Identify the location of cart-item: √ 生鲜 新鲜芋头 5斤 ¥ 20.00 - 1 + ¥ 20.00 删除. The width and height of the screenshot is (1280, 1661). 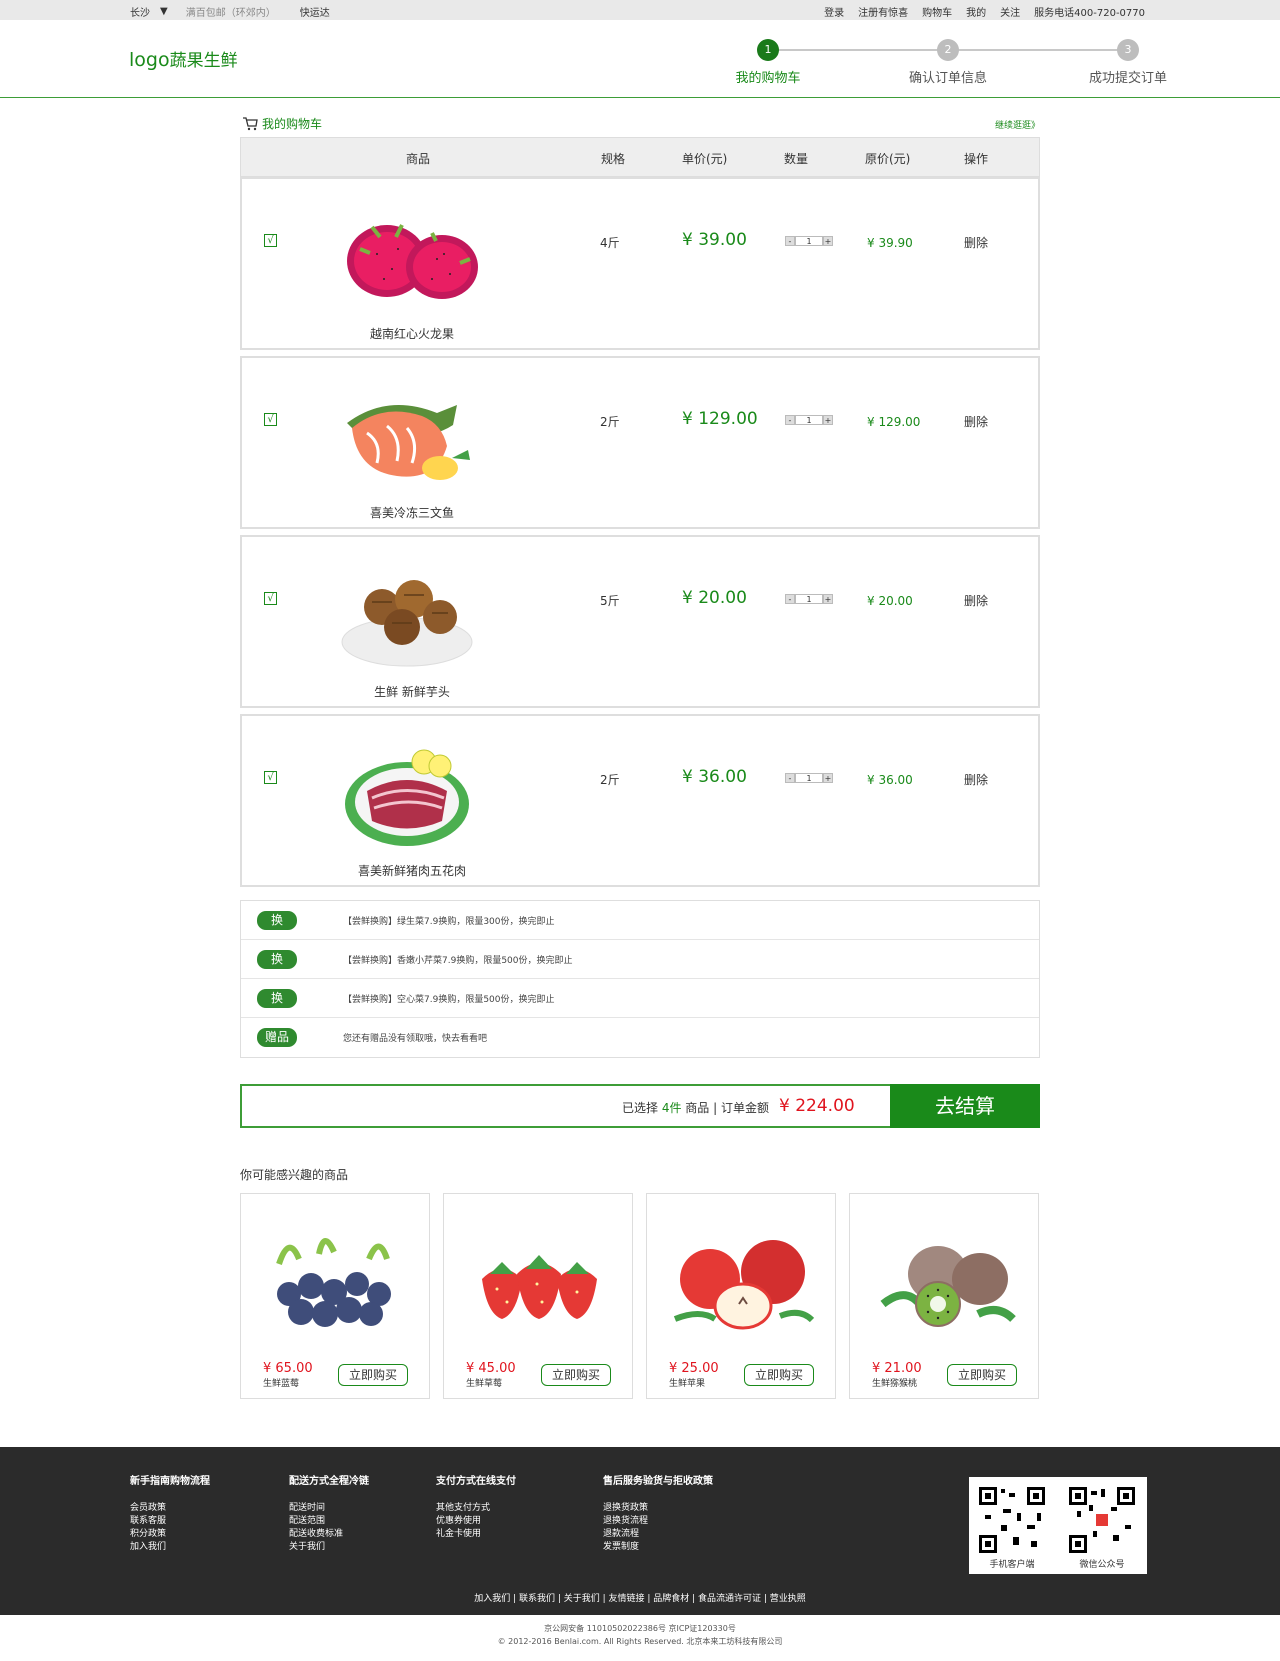
(640, 621).